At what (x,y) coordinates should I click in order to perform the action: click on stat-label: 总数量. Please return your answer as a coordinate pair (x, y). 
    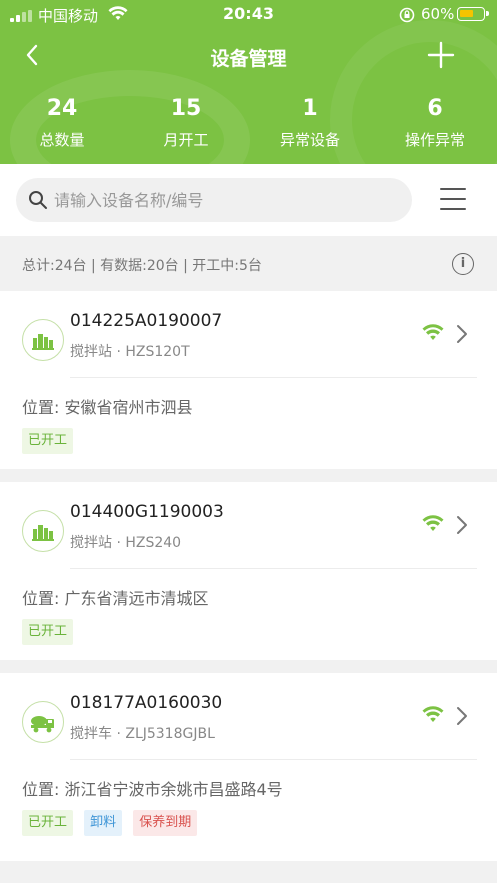
    Looking at the image, I should click on (62, 140).